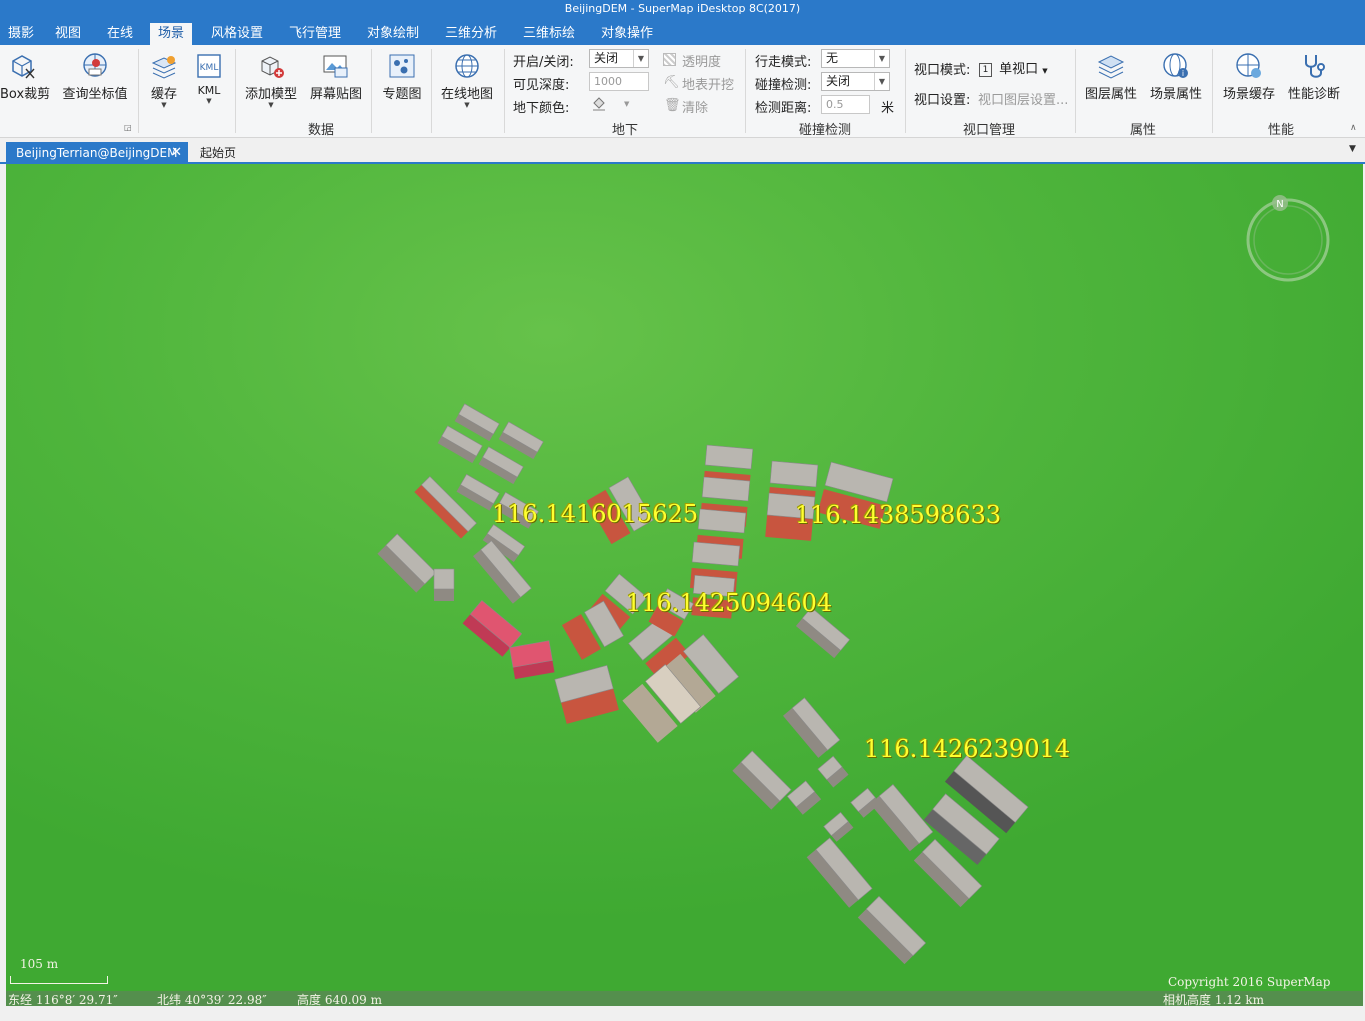 This screenshot has height=1021, width=1365. Describe the element at coordinates (471, 34) in the screenshot. I see `menu-tab: 三维分析` at that location.